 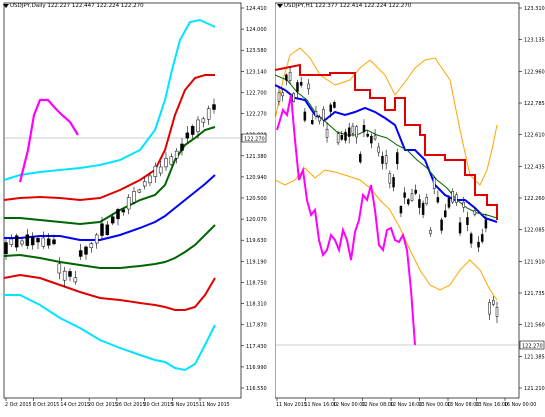 I want to click on price-label: 122.610, so click(x=534, y=136).